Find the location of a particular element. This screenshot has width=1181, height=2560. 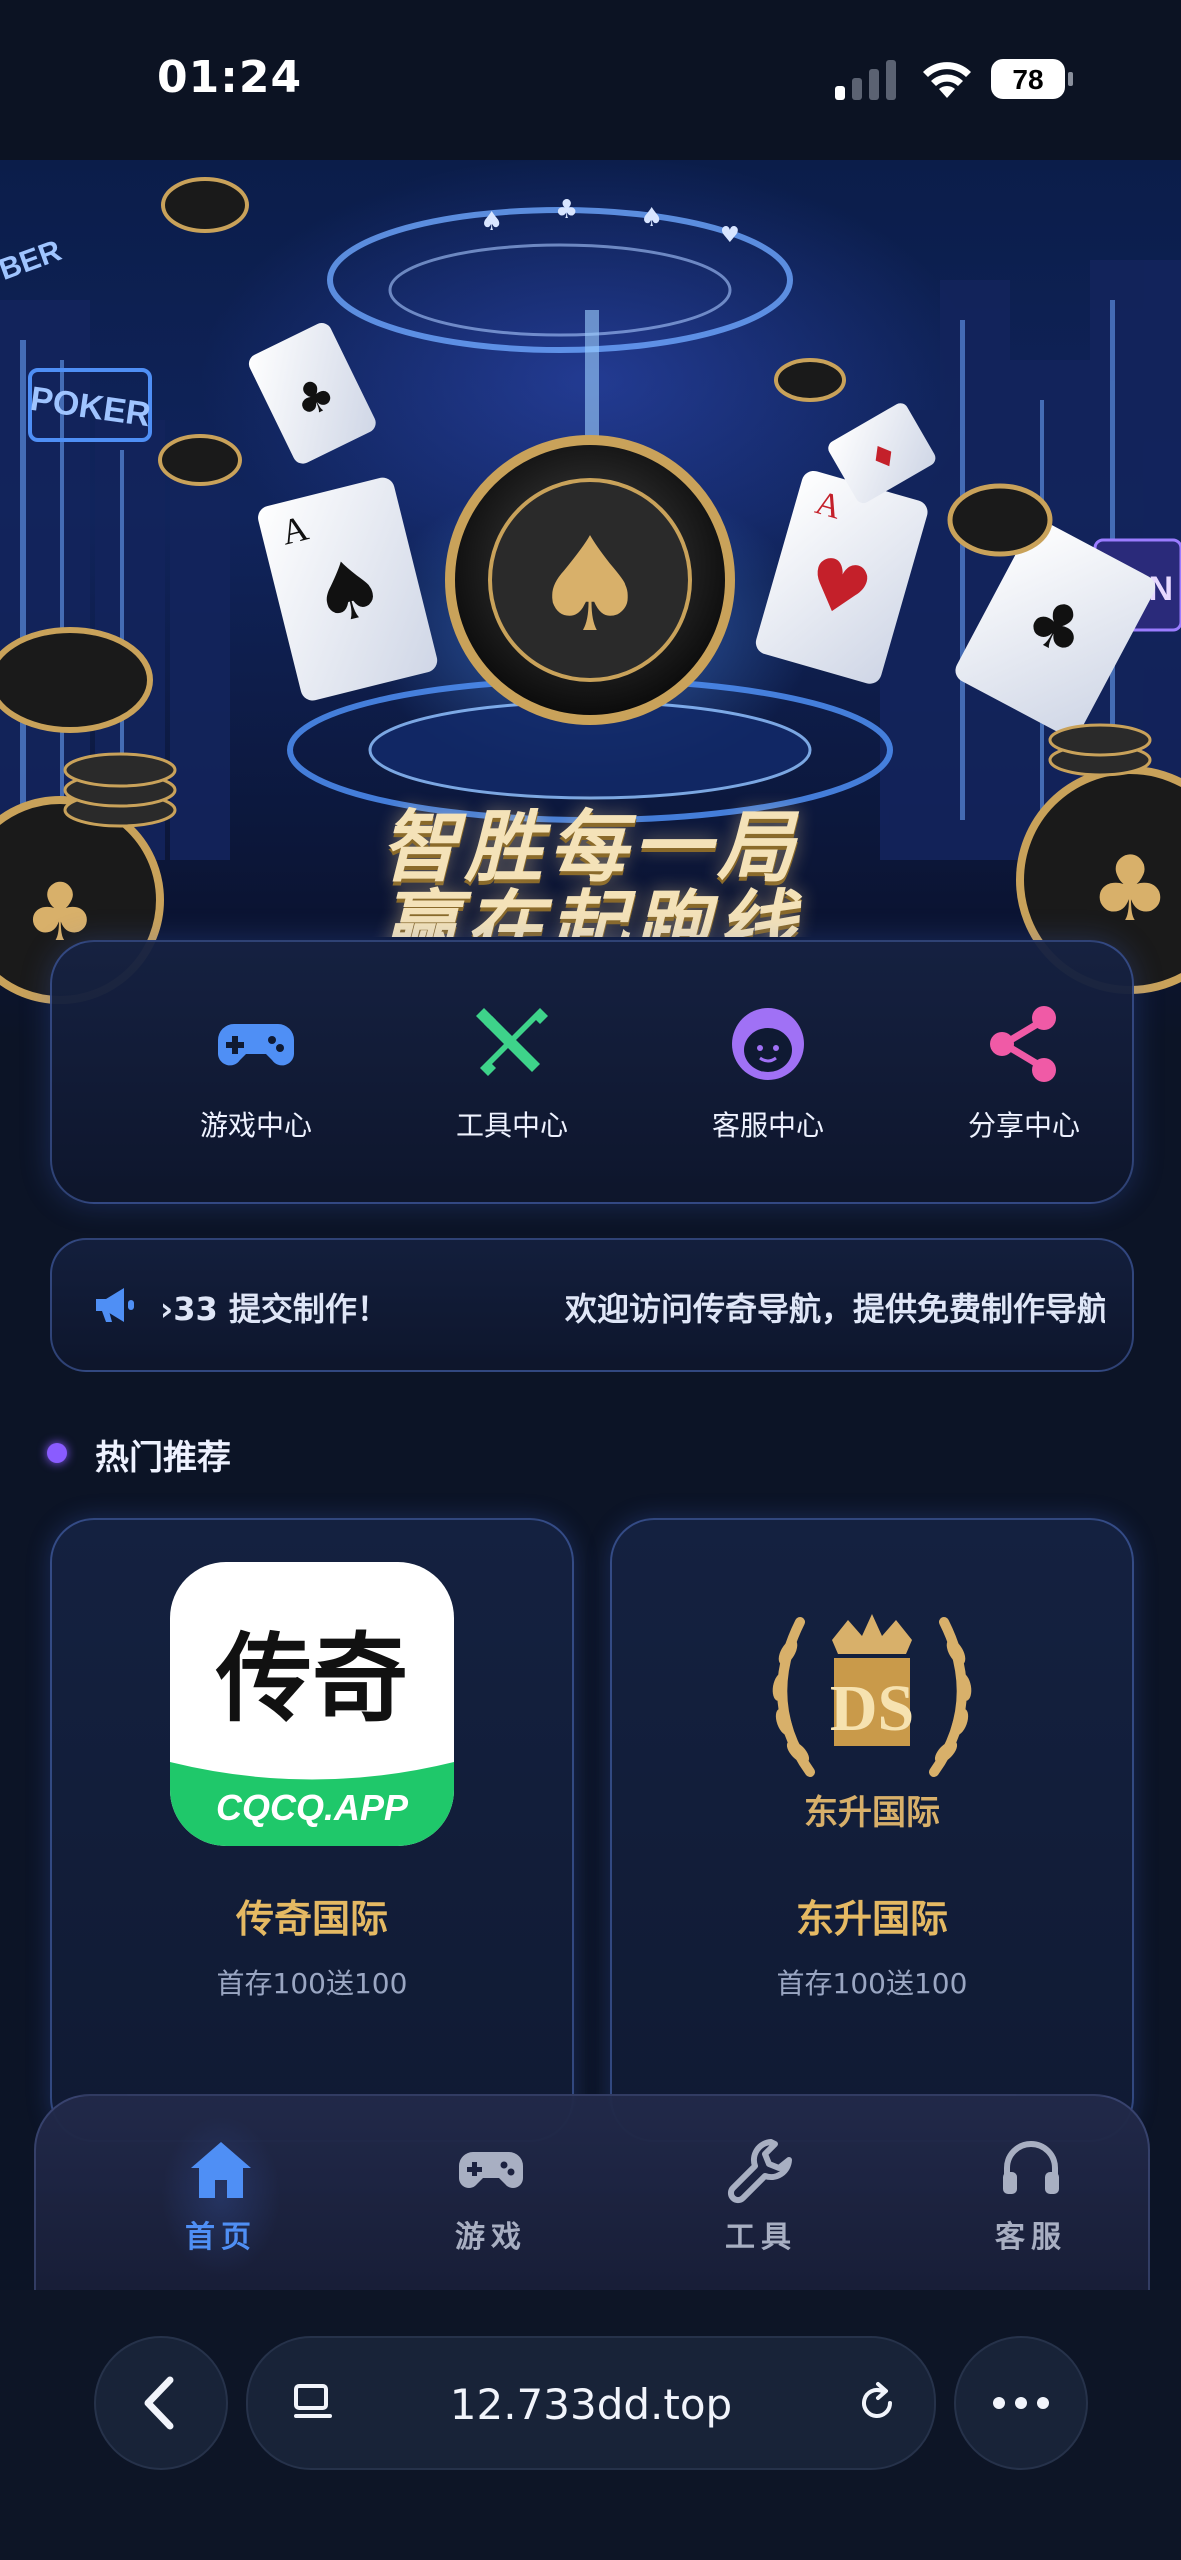

quick-link-support-center: 客服中心 is located at coordinates (768, 1077).